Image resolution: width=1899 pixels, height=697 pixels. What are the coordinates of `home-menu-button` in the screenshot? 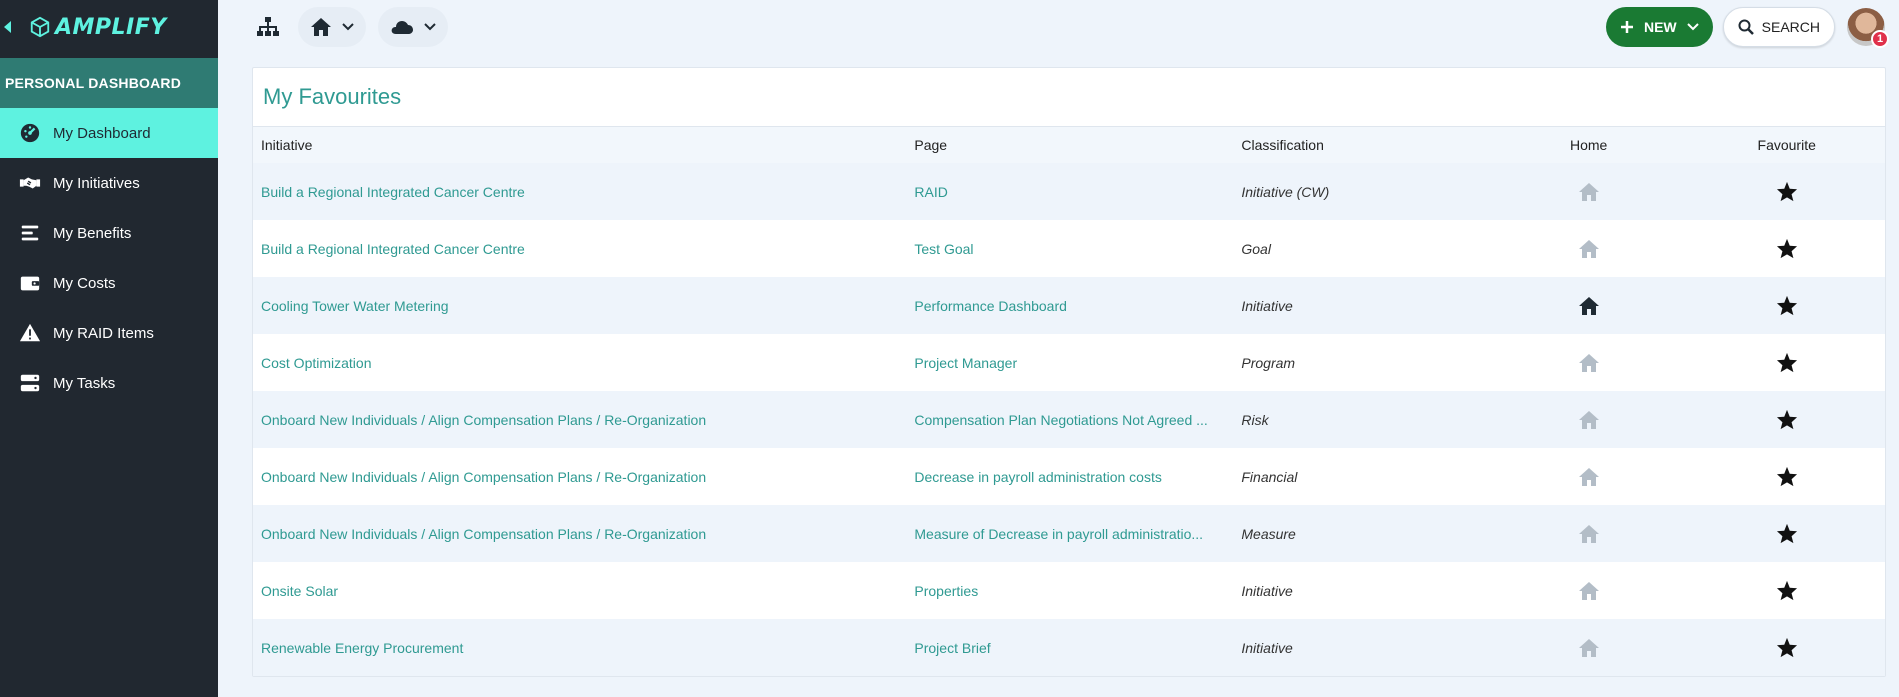 It's located at (332, 27).